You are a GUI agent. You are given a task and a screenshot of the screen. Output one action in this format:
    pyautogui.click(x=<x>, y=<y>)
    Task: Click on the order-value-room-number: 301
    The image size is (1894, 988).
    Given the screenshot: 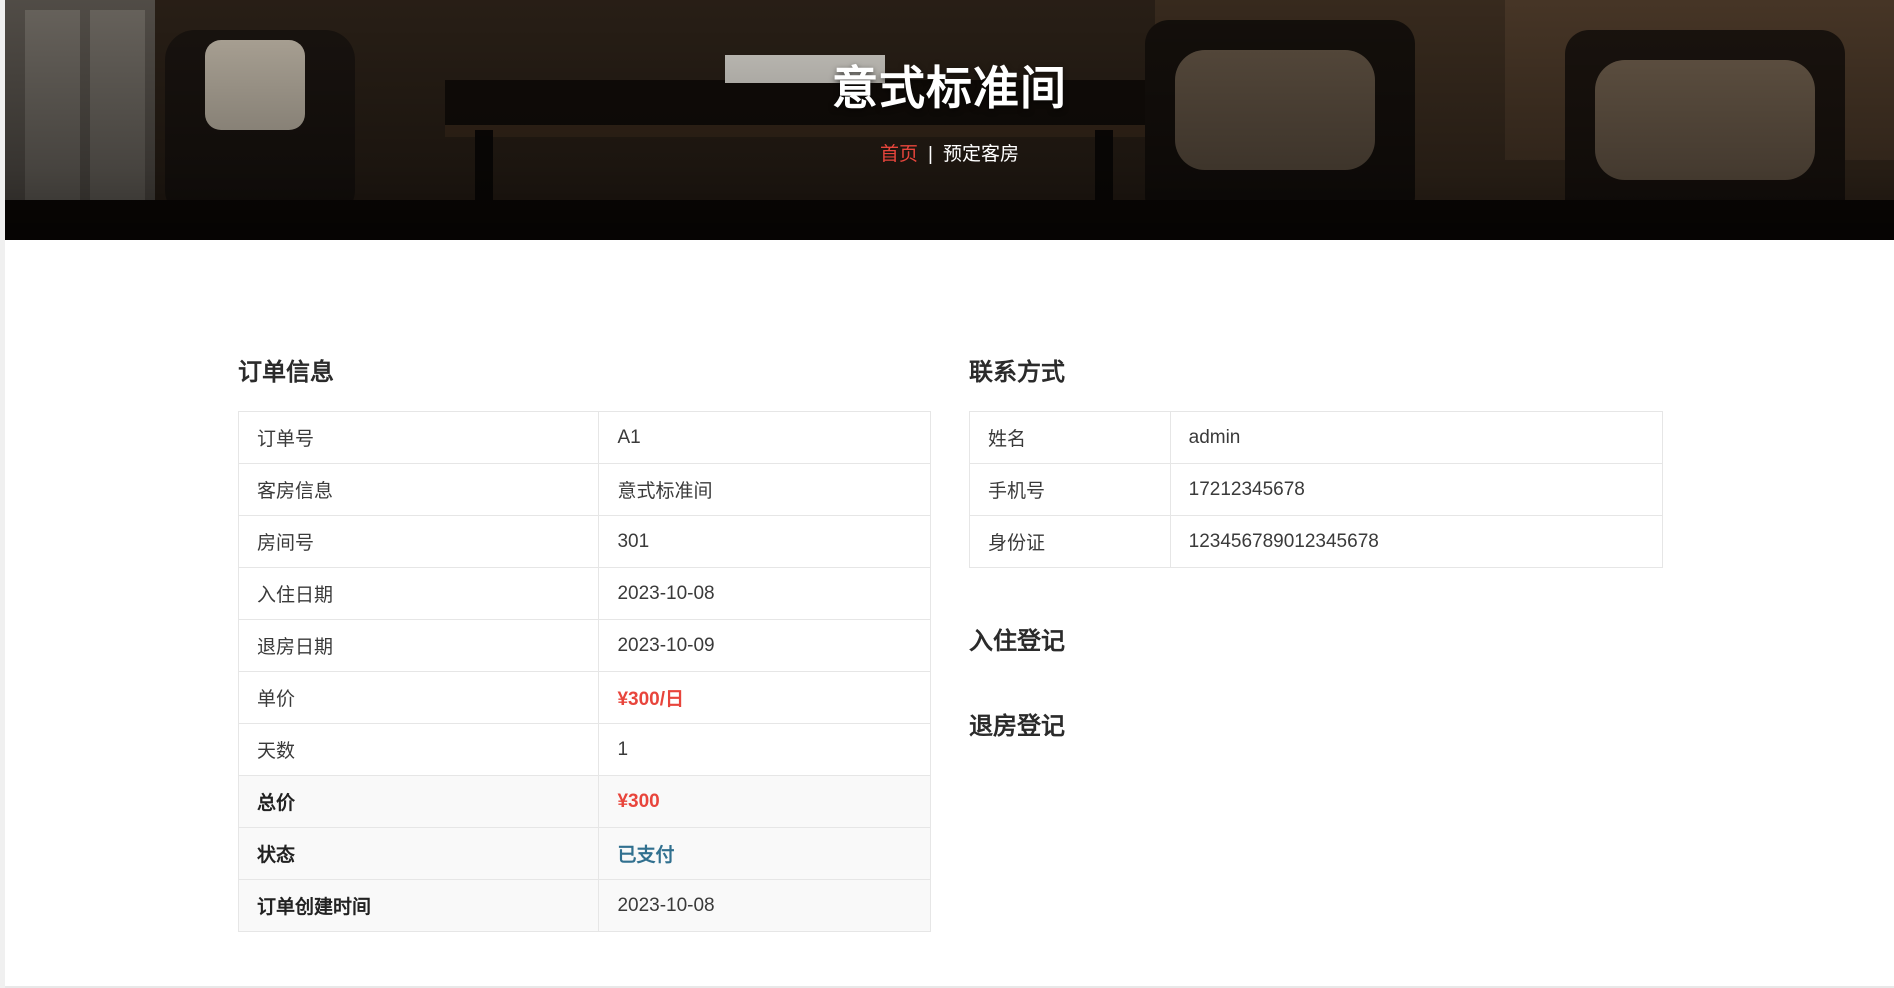 What is the action you would take?
    pyautogui.click(x=764, y=541)
    